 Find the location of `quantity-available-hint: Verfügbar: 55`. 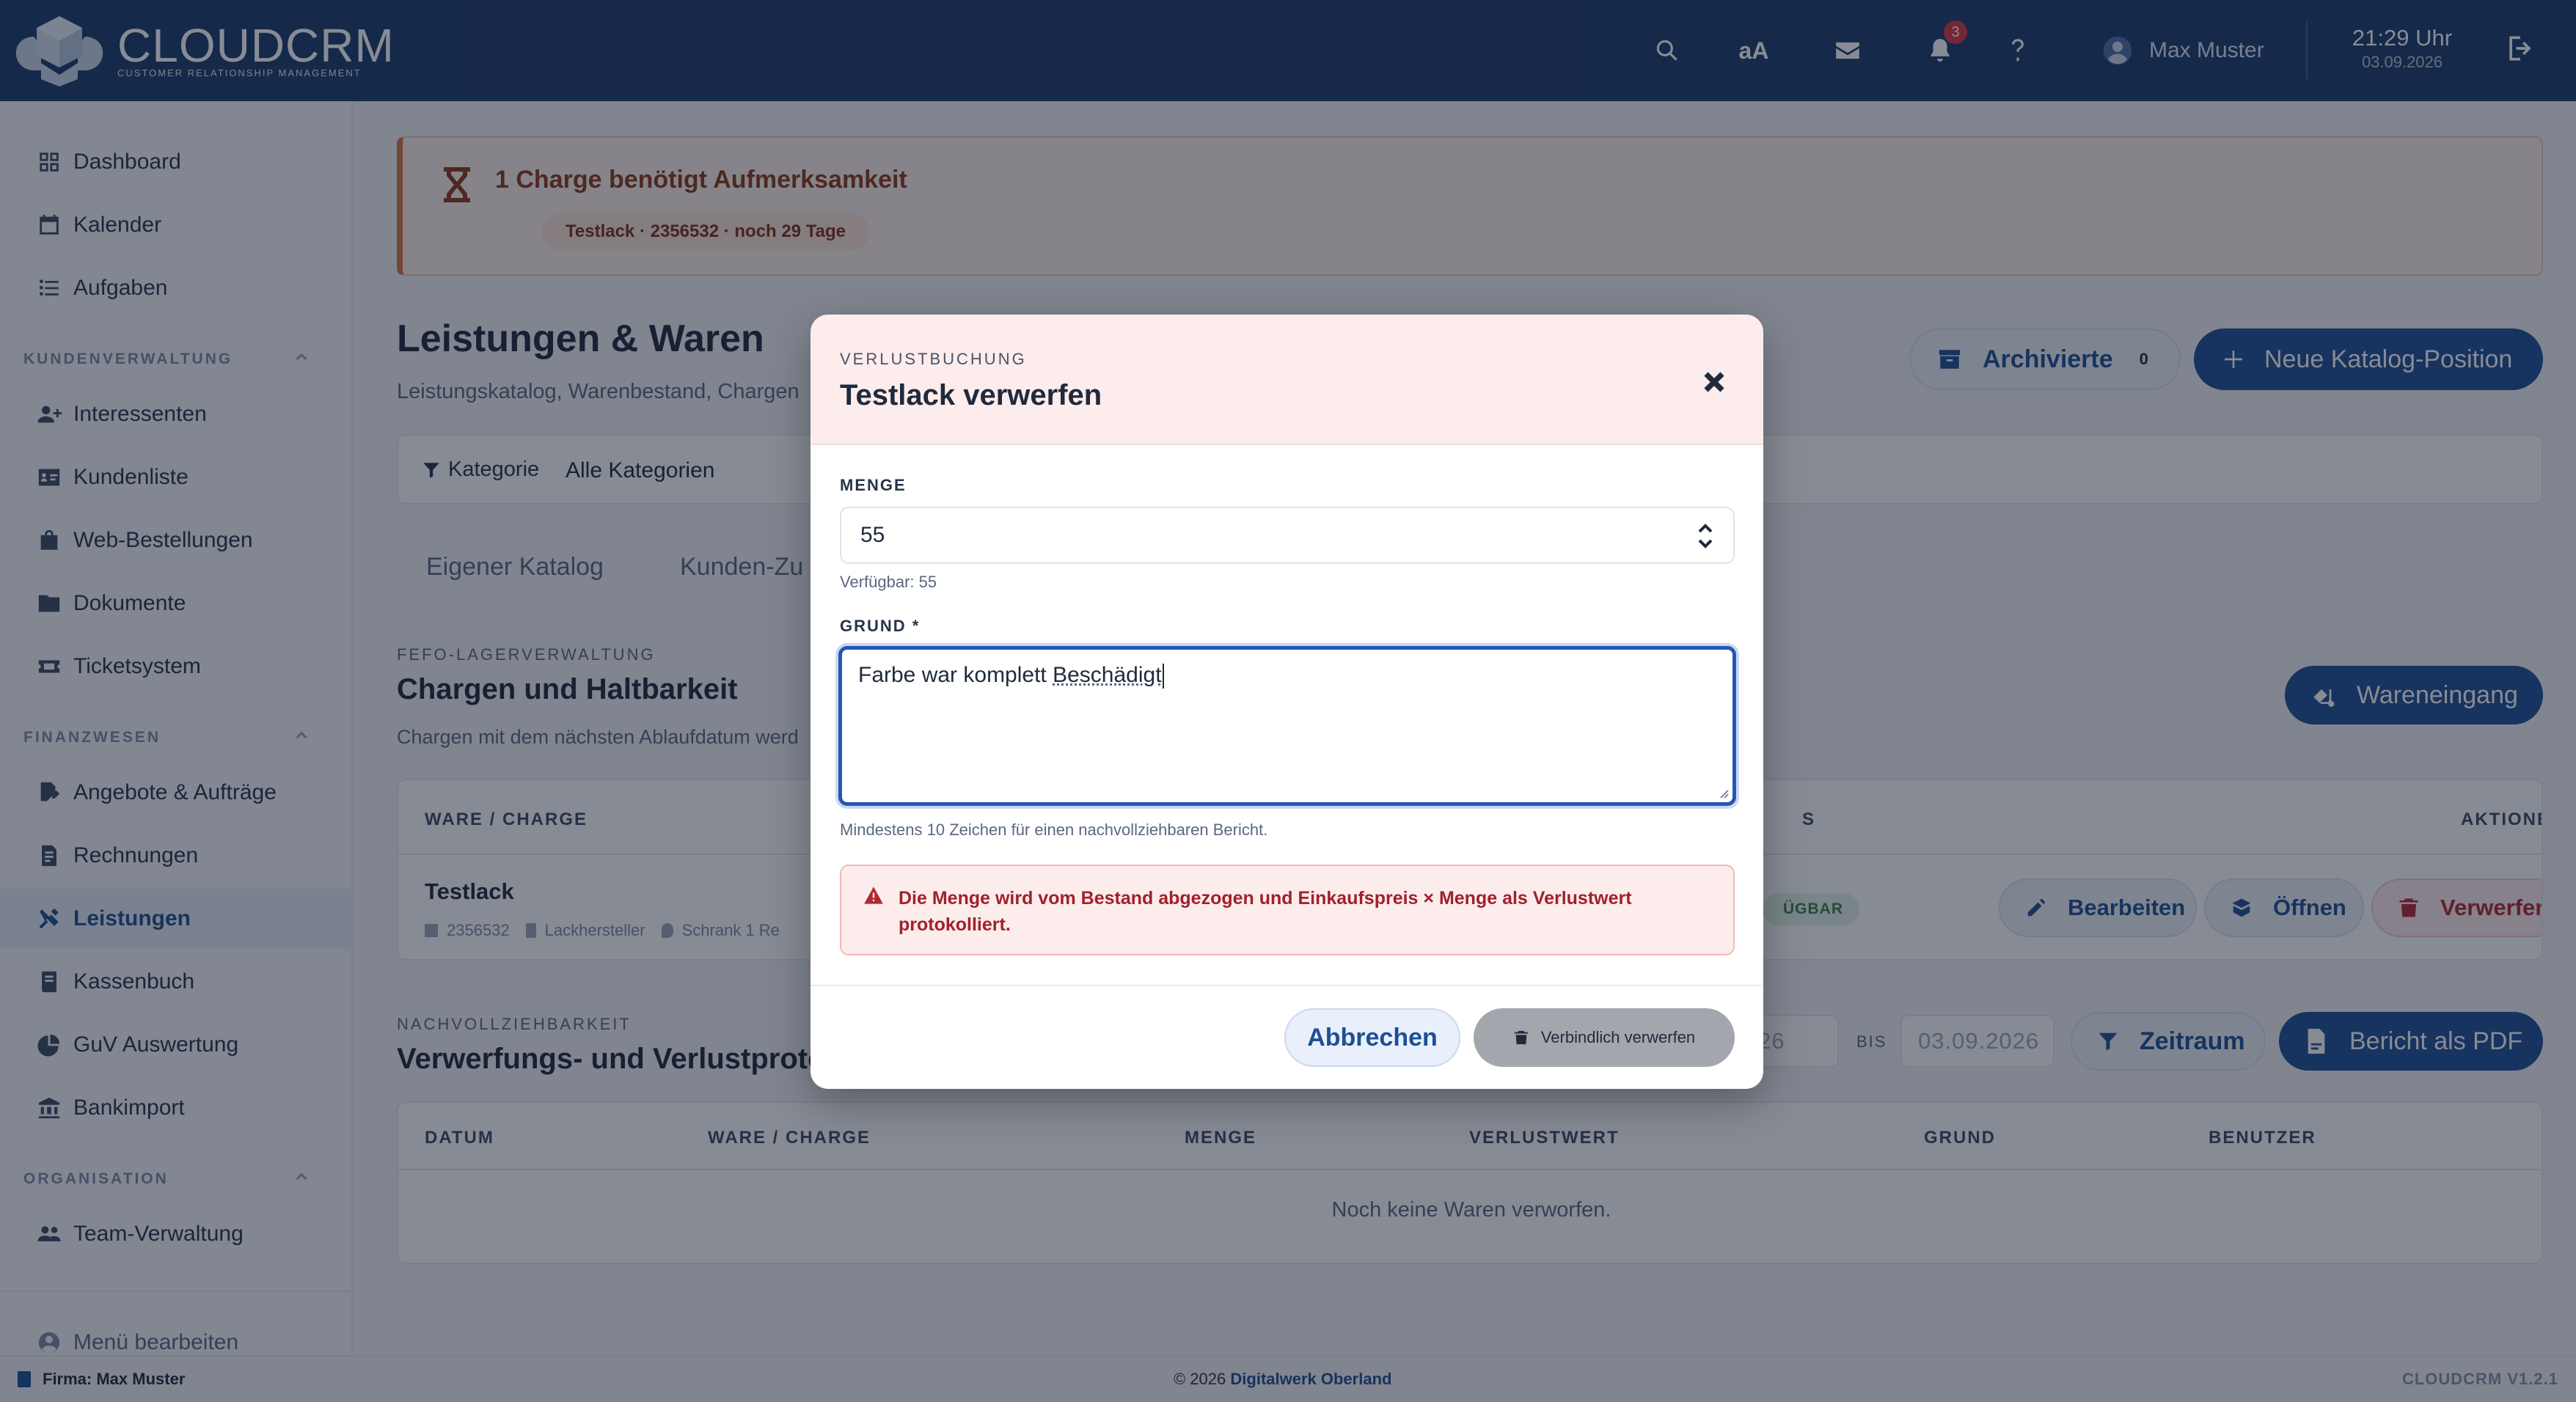

quantity-available-hint: Verfügbar: 55 is located at coordinates (888, 582).